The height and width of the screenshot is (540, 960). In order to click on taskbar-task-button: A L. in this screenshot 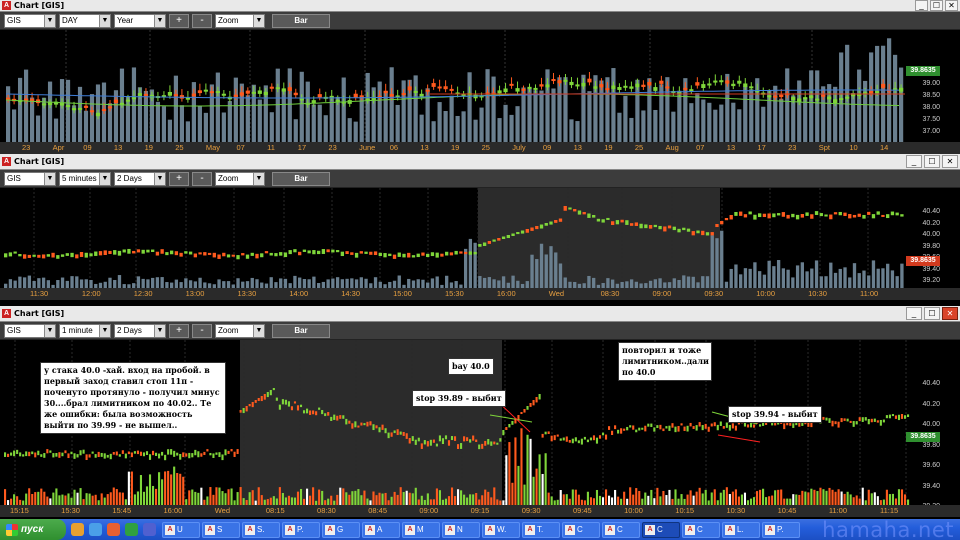, I will do `click(741, 529)`.